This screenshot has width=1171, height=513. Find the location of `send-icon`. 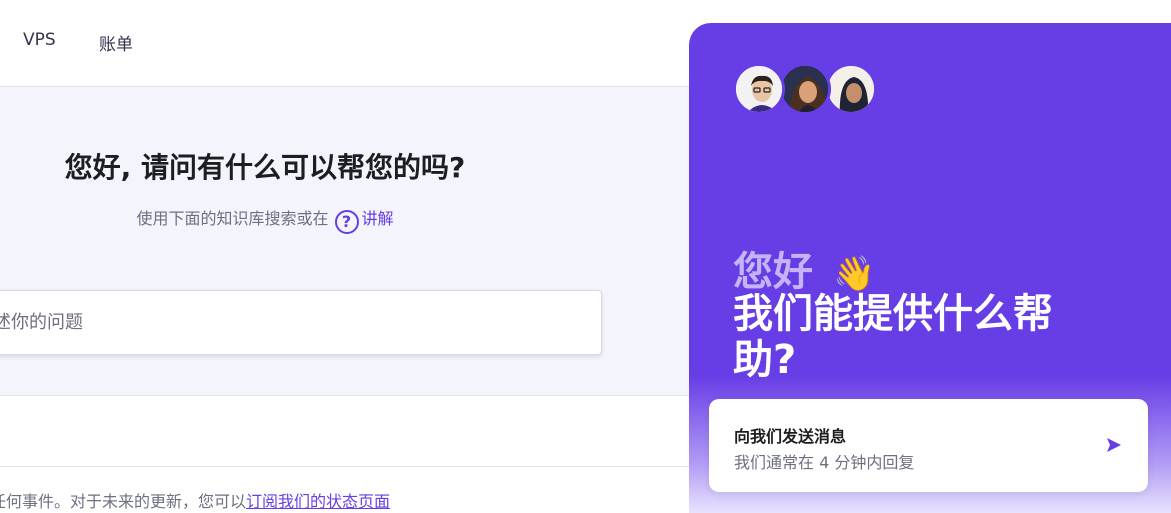

send-icon is located at coordinates (1114, 445).